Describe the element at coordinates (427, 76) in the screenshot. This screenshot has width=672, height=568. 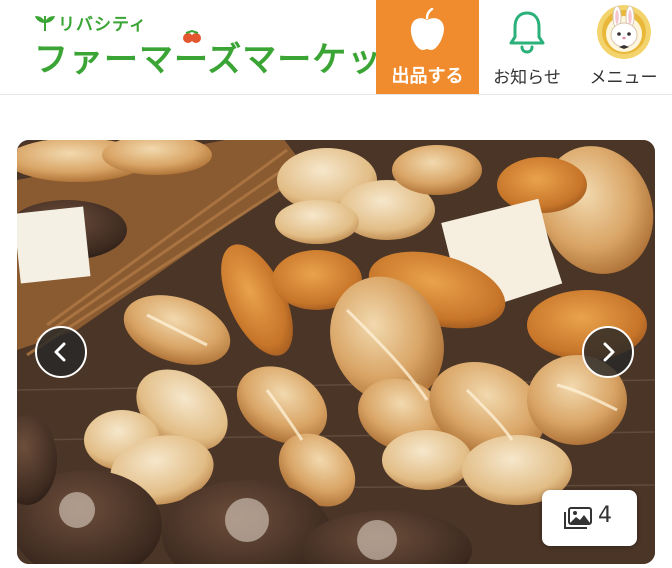
I see `sell-label: 出品する` at that location.